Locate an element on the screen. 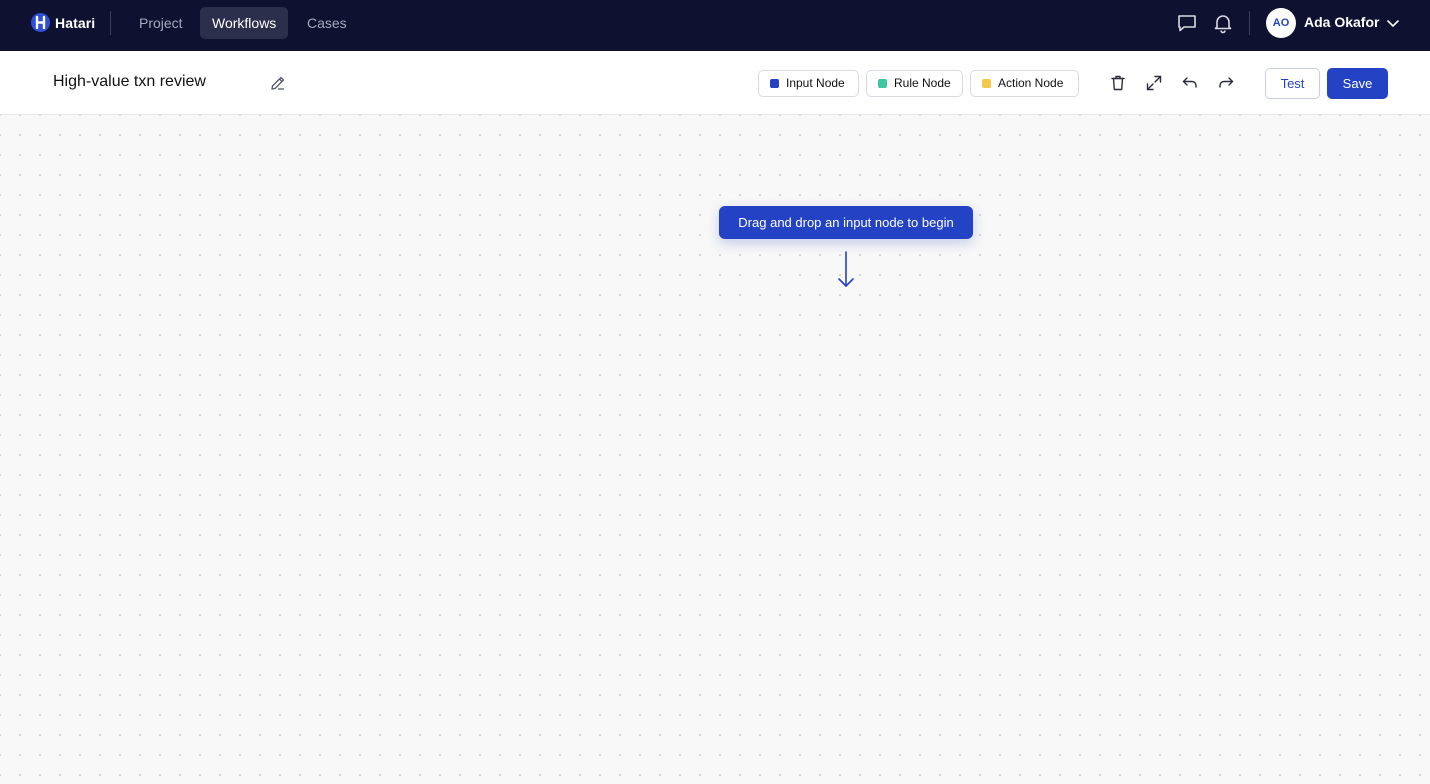  action-node-chip: Action Node is located at coordinates (1024, 83).